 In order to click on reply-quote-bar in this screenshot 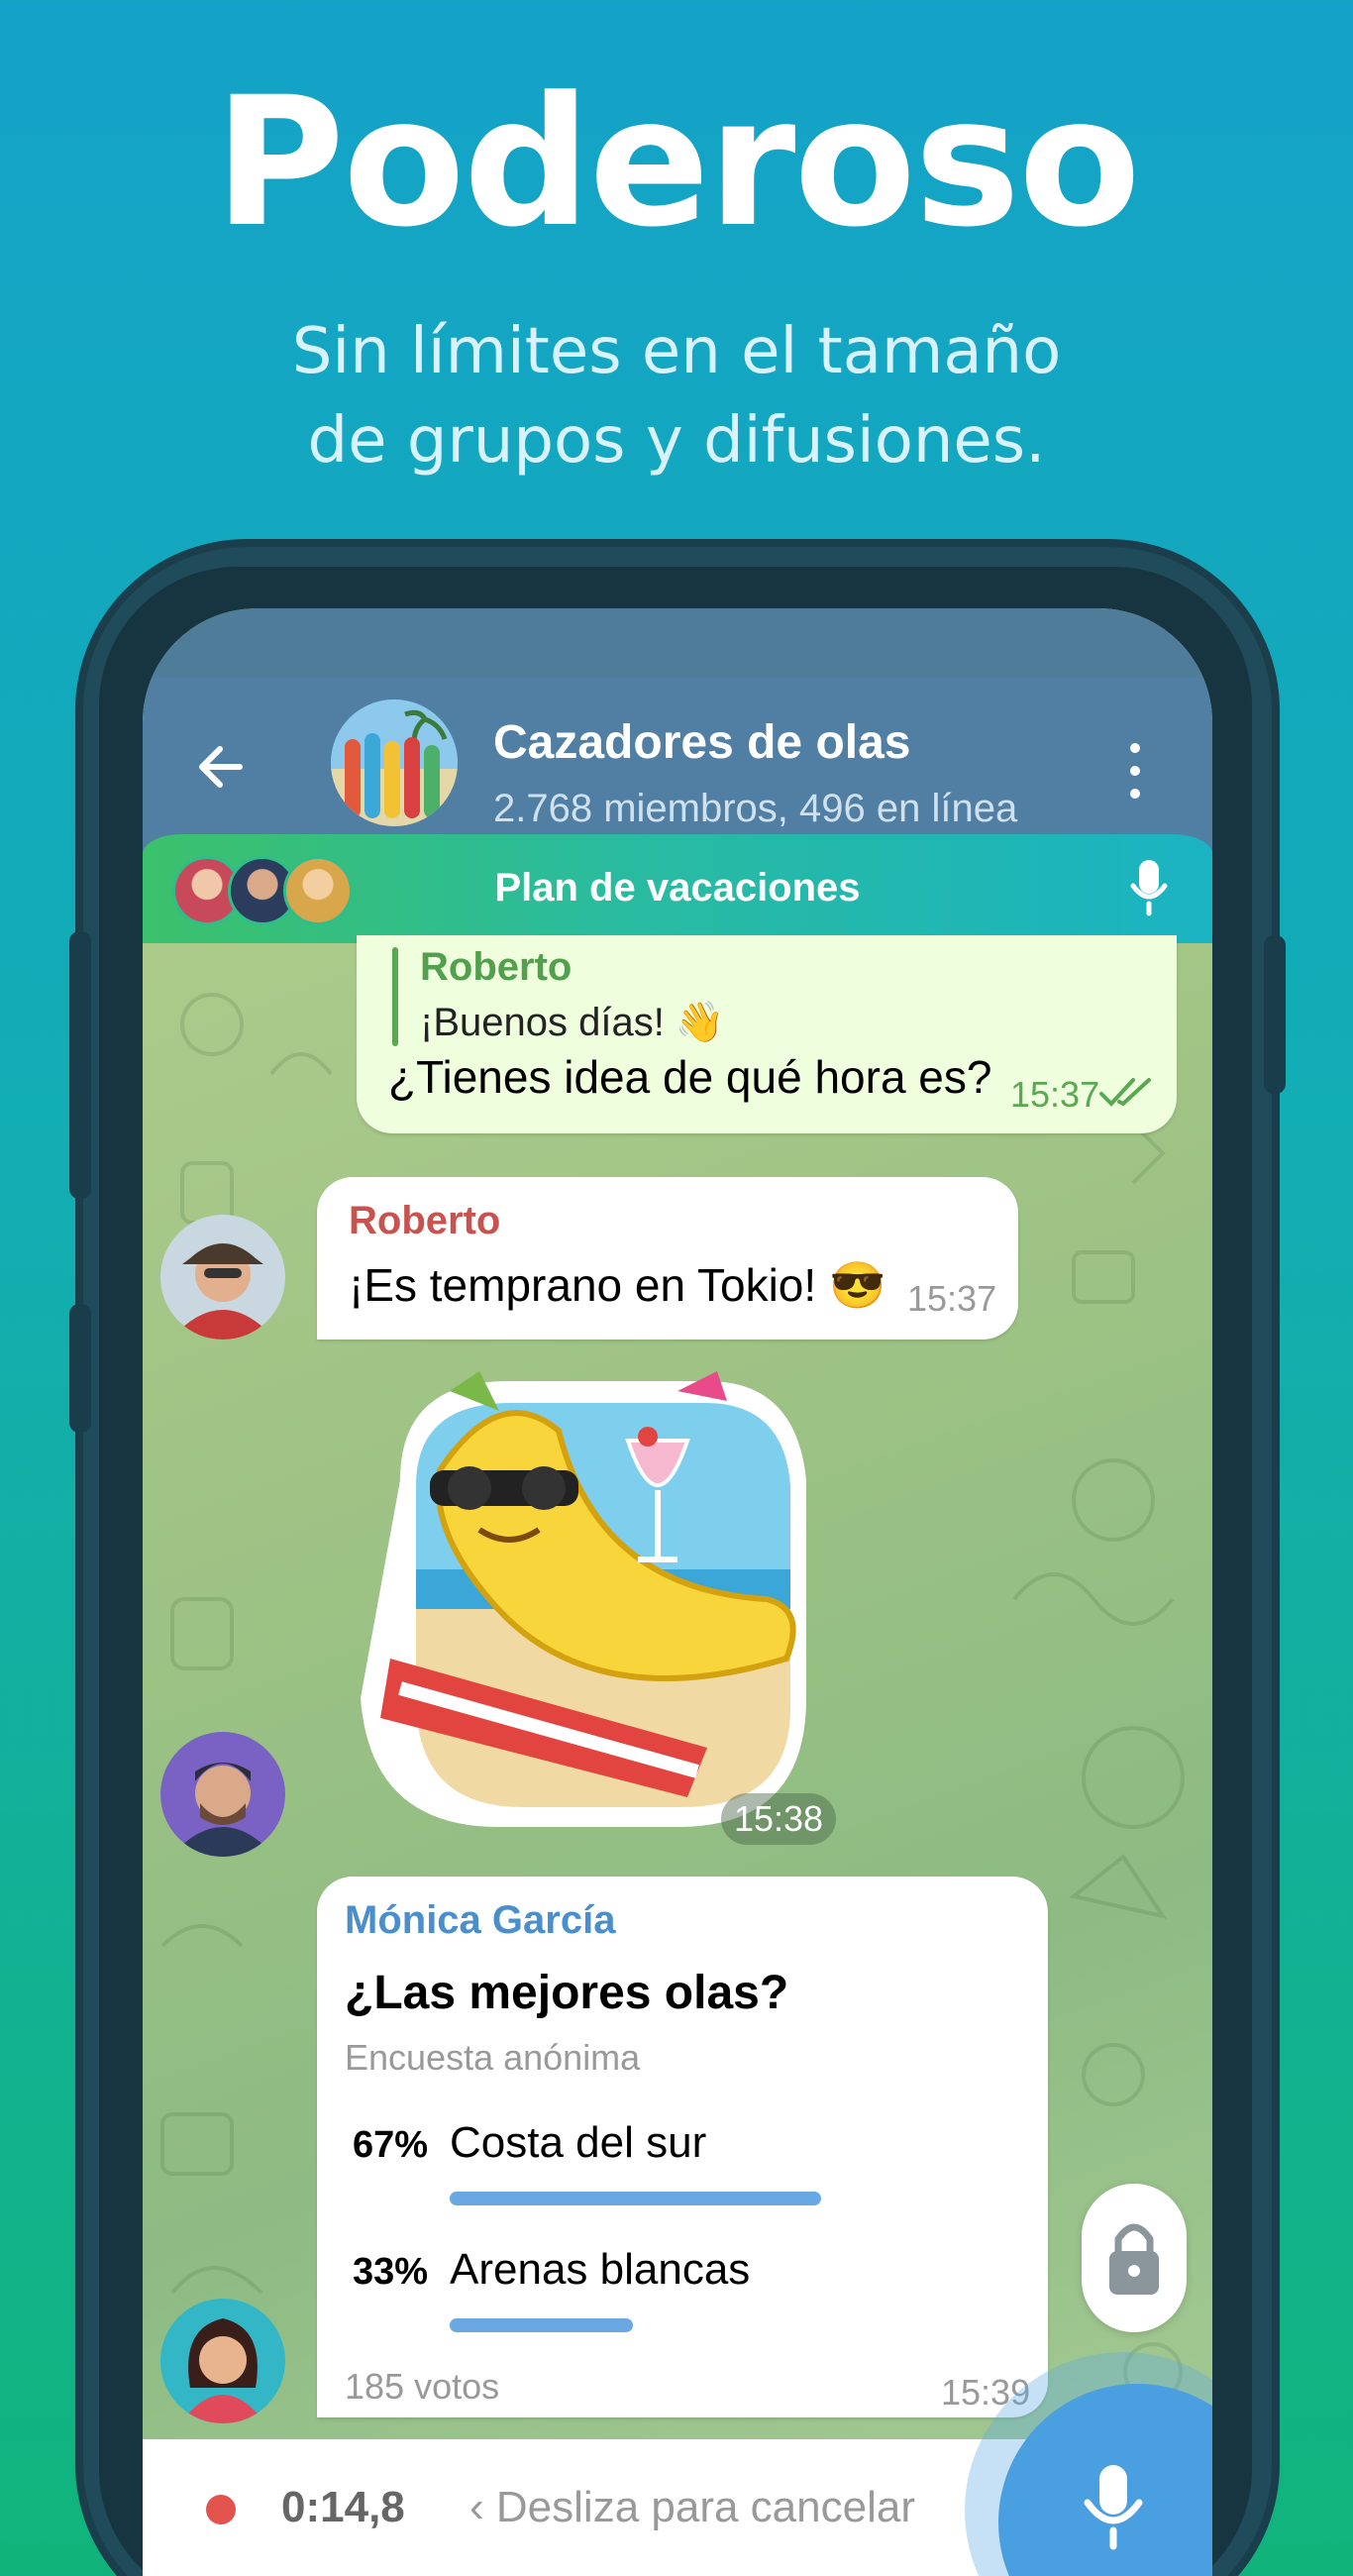, I will do `click(395, 997)`.